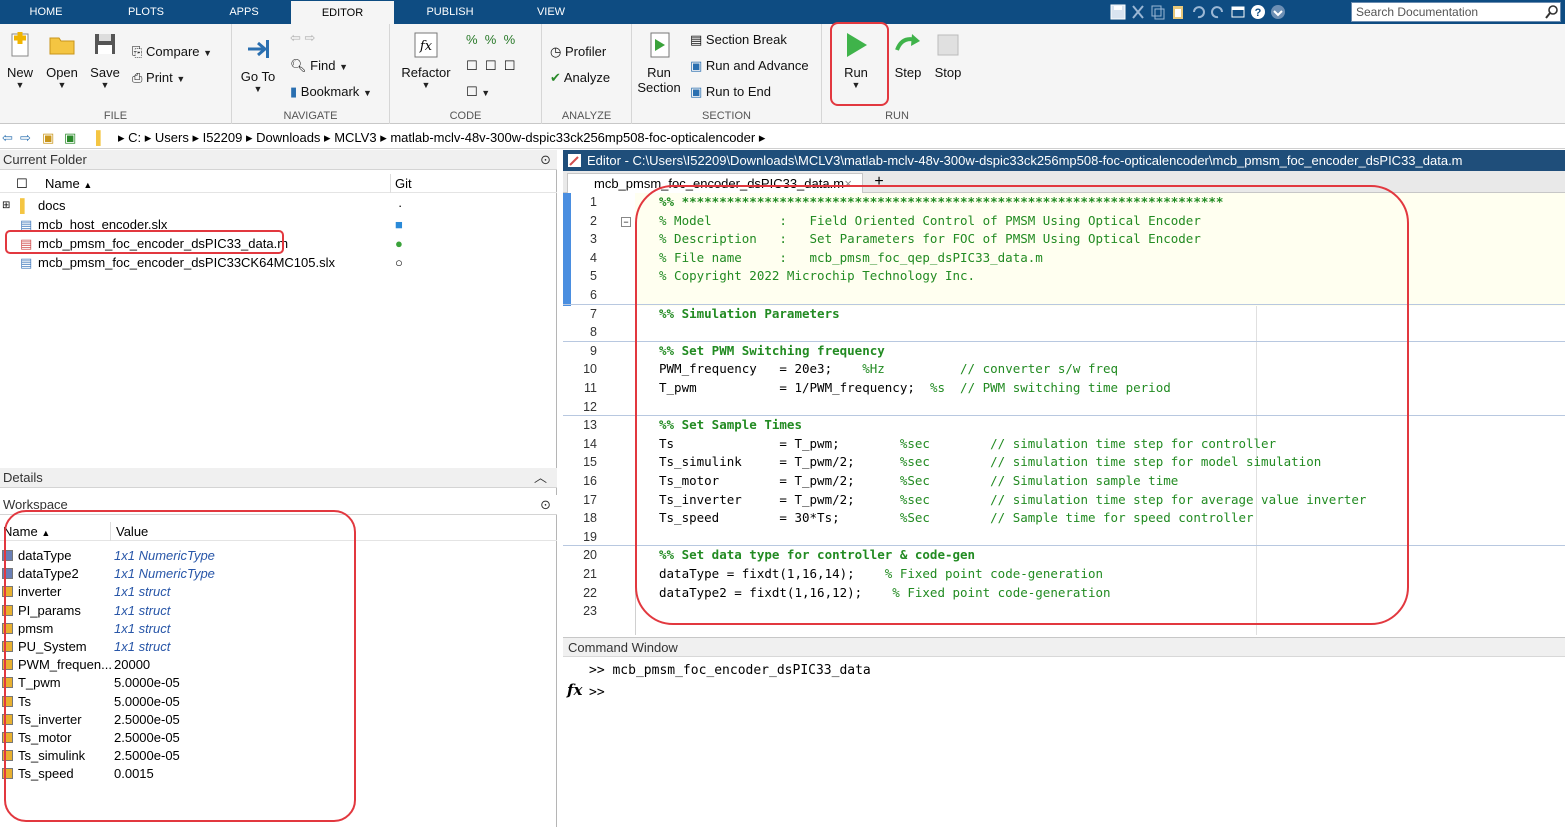 The height and width of the screenshot is (827, 1565). What do you see at coordinates (7, 138) in the screenshot?
I see `back-arrow-icon: ⇦` at bounding box center [7, 138].